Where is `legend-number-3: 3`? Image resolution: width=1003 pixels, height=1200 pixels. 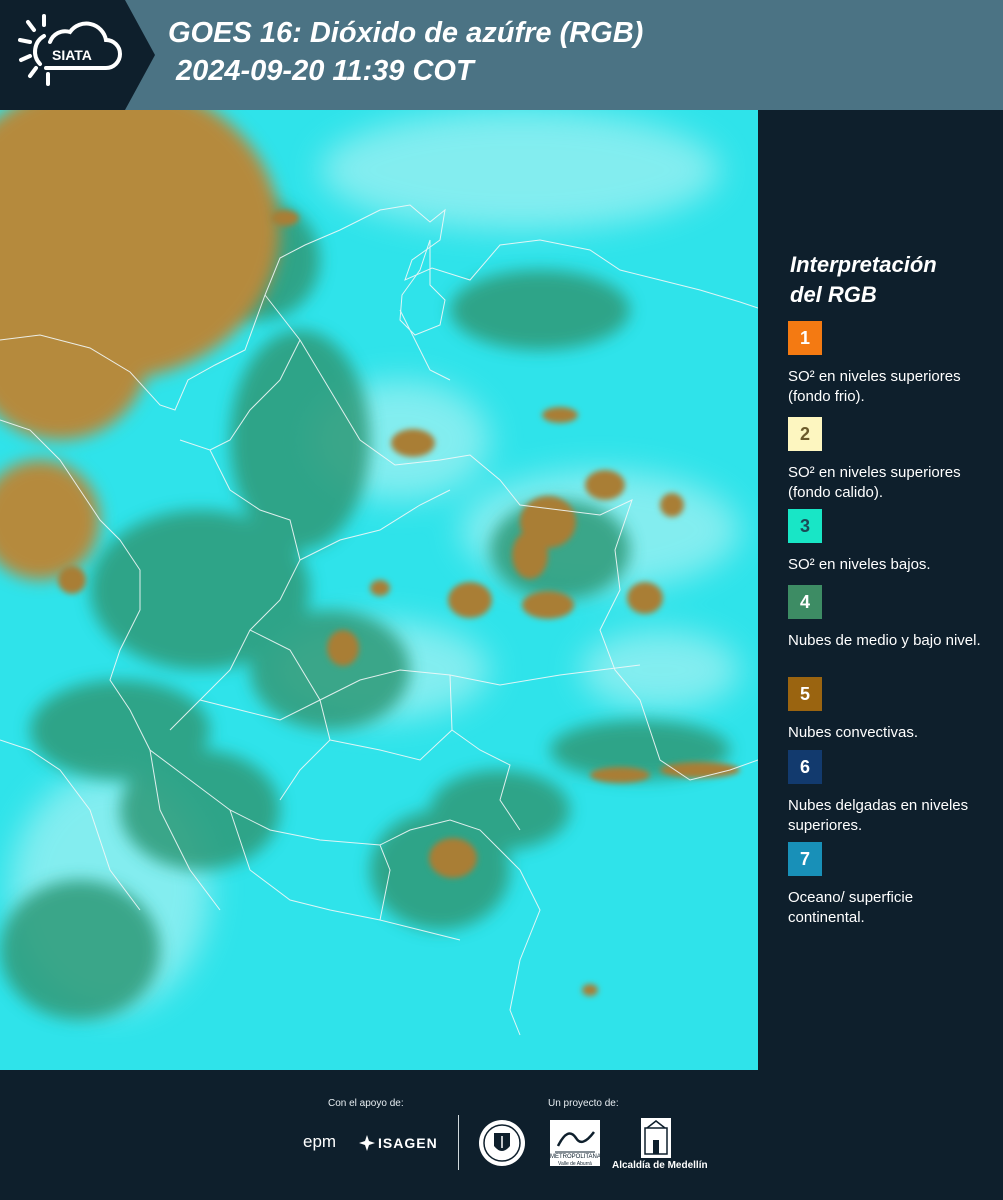
legend-number-3: 3 is located at coordinates (804, 525).